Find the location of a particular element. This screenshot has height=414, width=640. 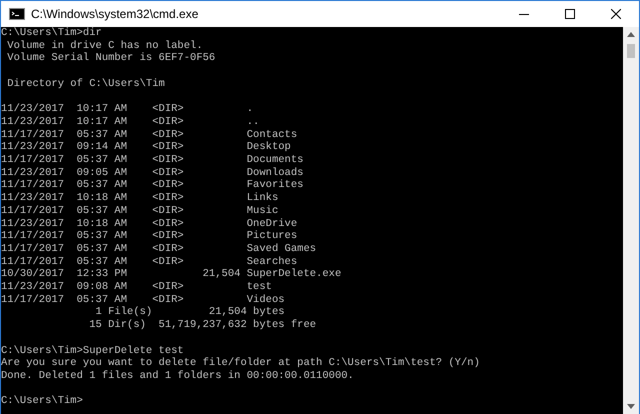

console-line: 15 Dir(s) 51,719,237,632 bytes free is located at coordinates (202, 325).